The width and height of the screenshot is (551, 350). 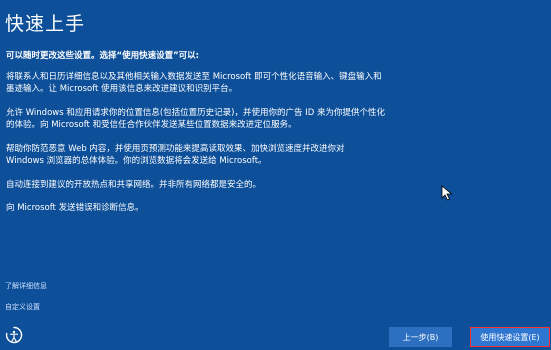 What do you see at coordinates (75, 208) in the screenshot?
I see `paragraph-diagnostics: 向 Microsoft 发送错误和诊断信息。` at bounding box center [75, 208].